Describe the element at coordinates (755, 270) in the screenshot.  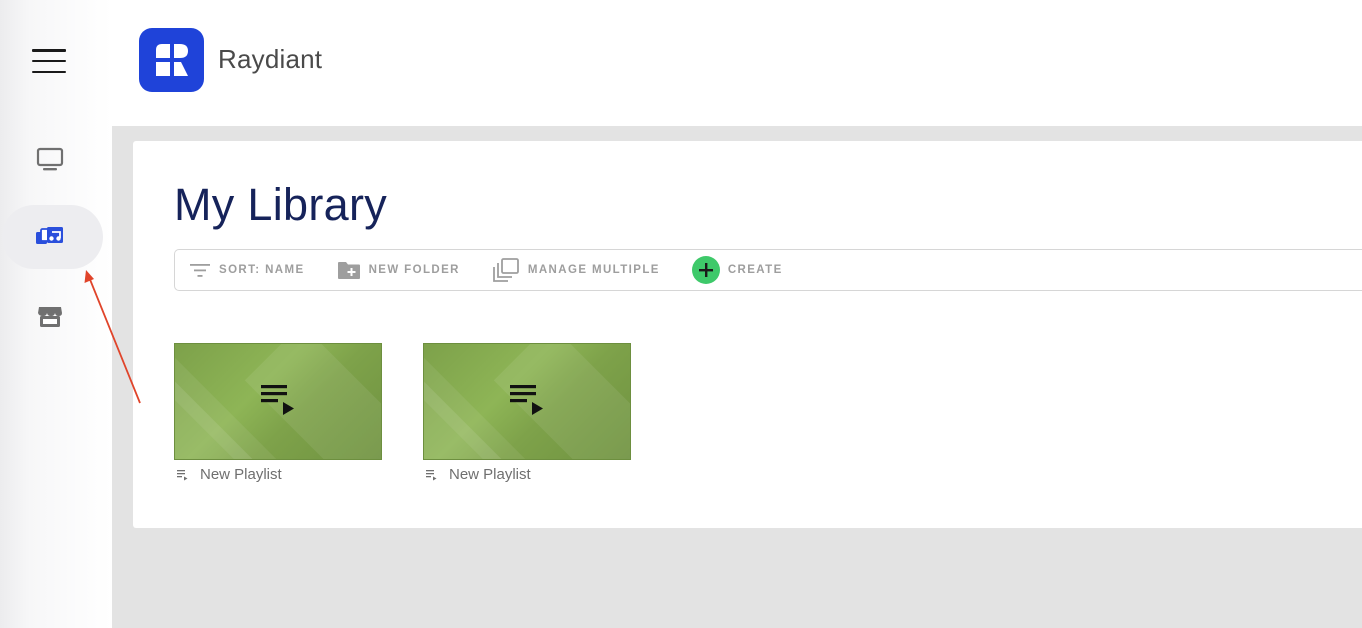
I see `create-label: CREATE` at that location.